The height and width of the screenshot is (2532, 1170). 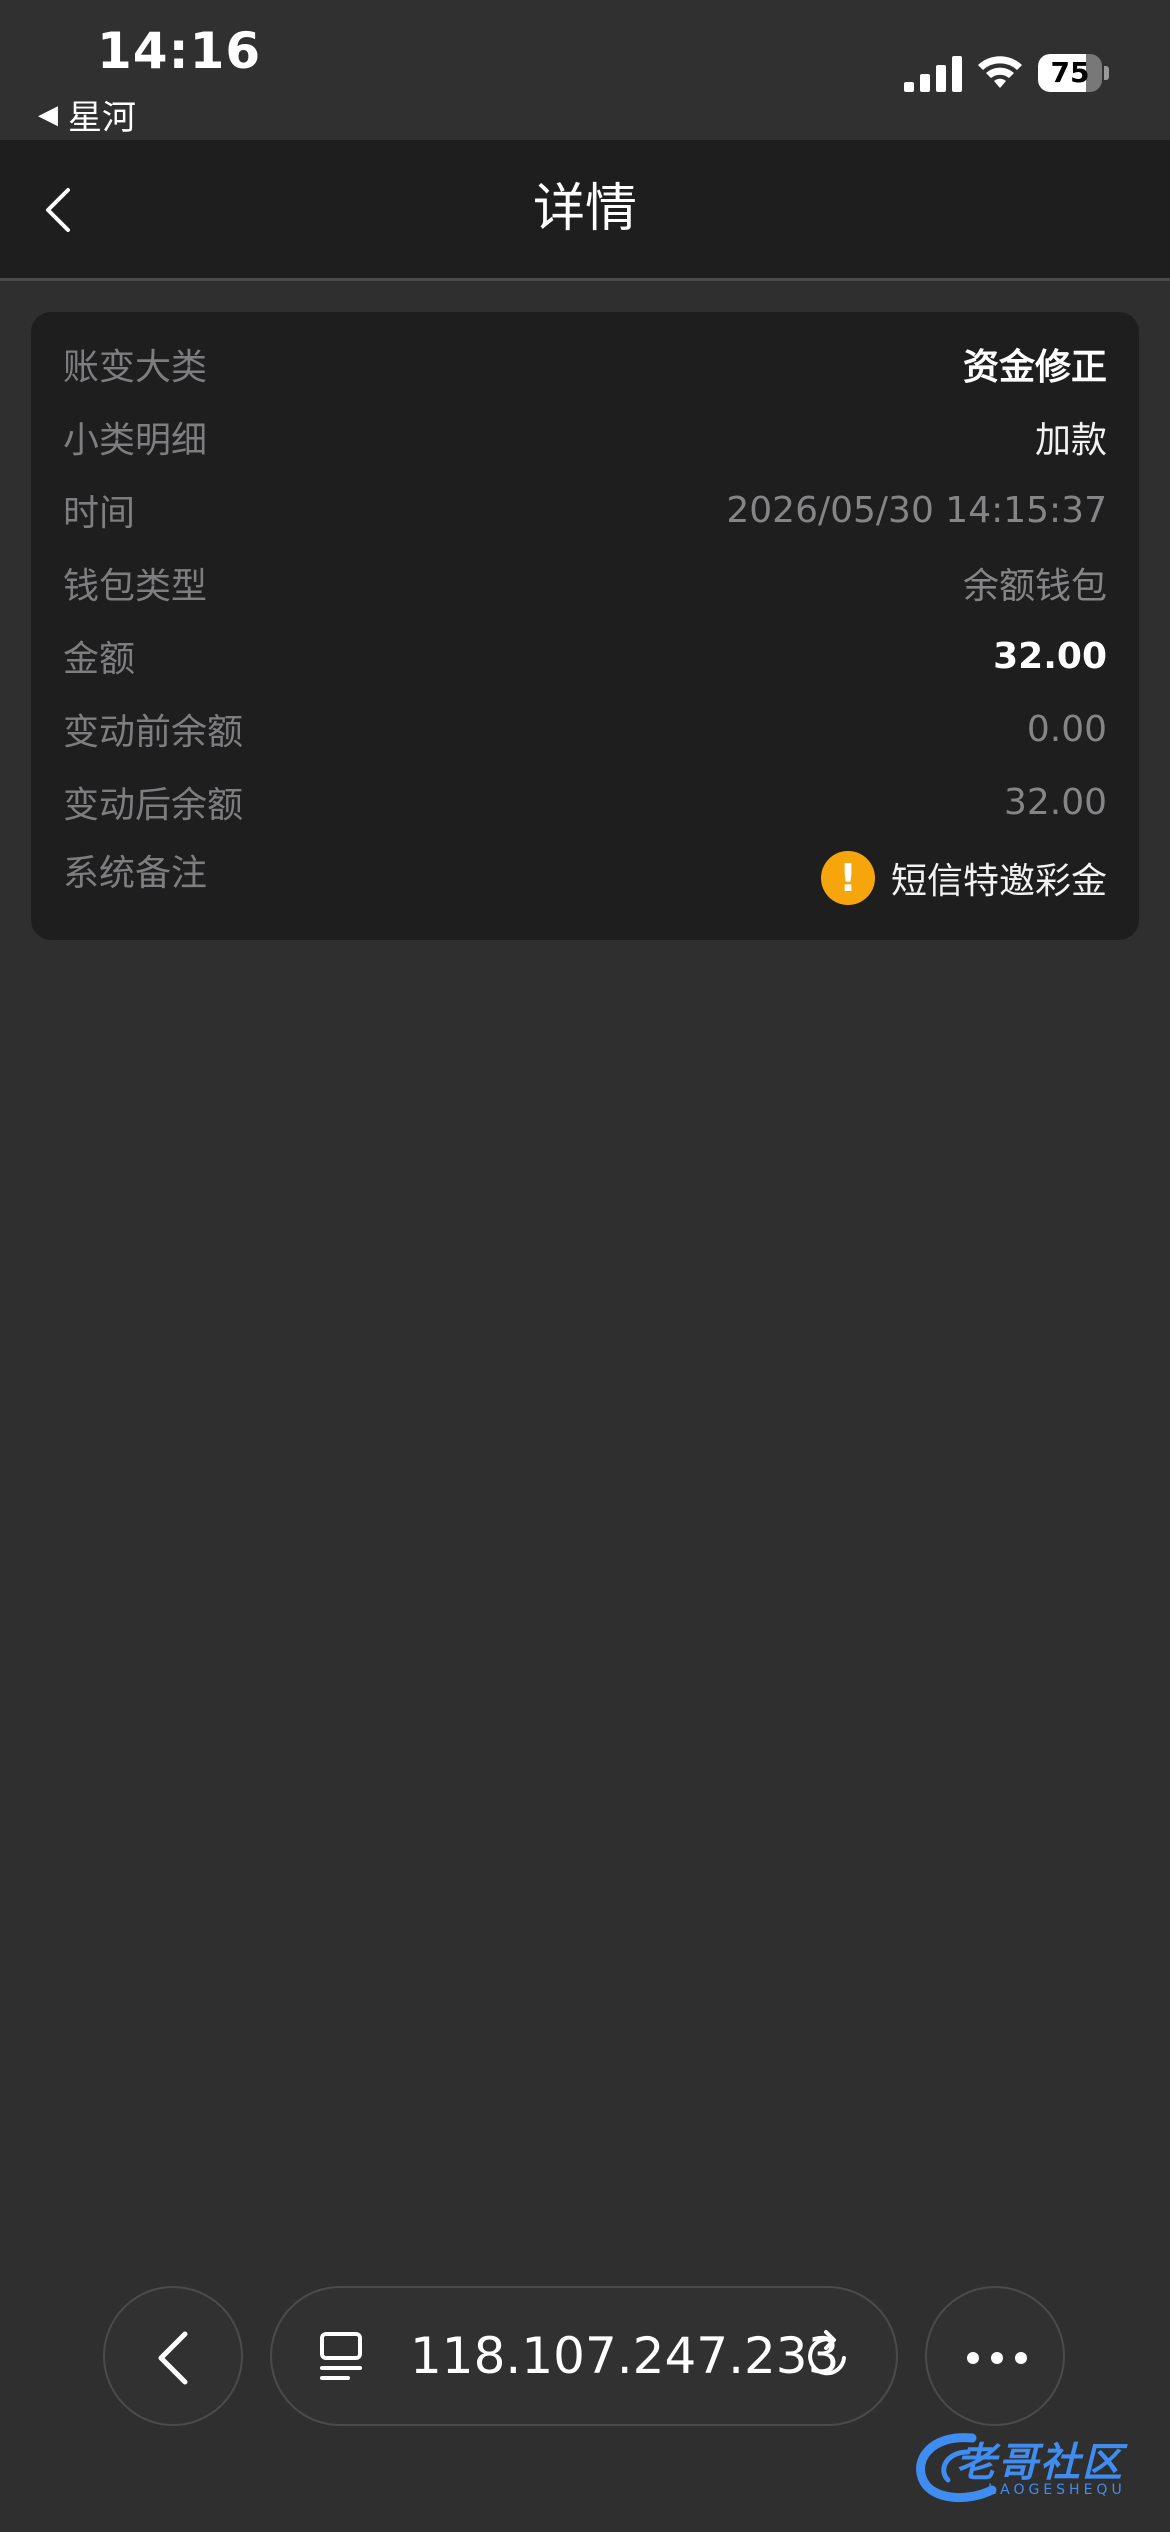 I want to click on page-title: 详情, so click(x=584, y=209).